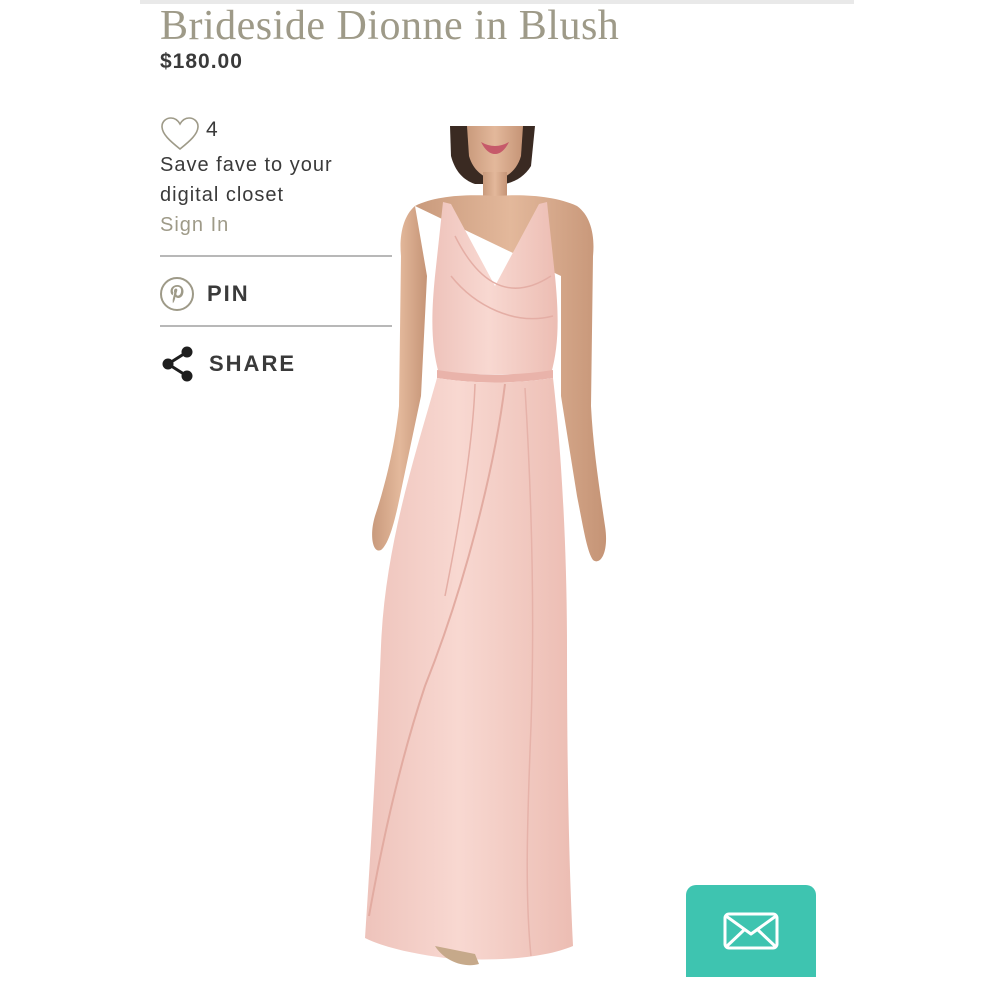  Describe the element at coordinates (180, 134) in the screenshot. I see `heart-outline-icon` at that location.